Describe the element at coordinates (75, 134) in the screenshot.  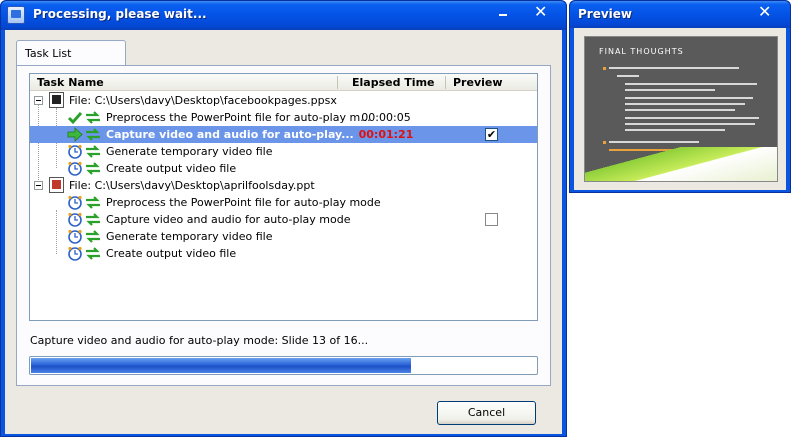
I see `arrow-right-icon` at that location.